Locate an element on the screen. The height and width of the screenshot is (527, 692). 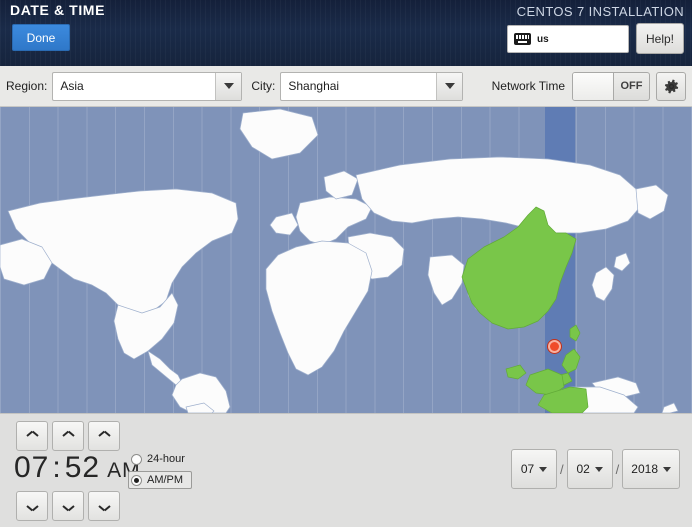
radio-inner-dot is located at coordinates (136, 480).